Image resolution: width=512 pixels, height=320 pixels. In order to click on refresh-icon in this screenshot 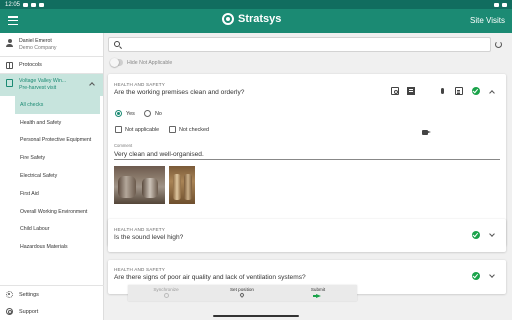, I will do `click(498, 44)`.